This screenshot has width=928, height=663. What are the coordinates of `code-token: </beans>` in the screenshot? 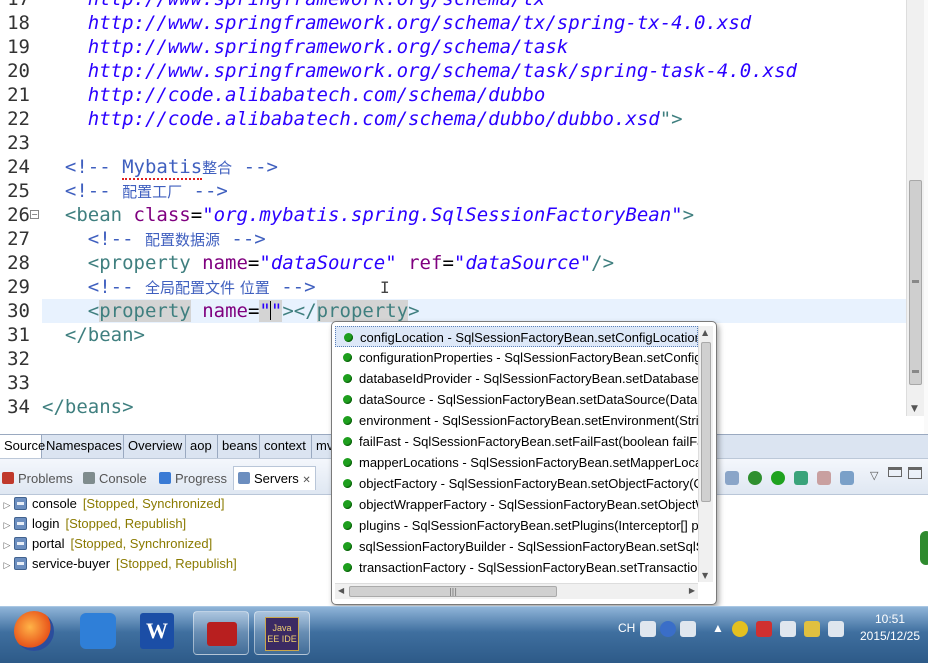 It's located at (88, 407).